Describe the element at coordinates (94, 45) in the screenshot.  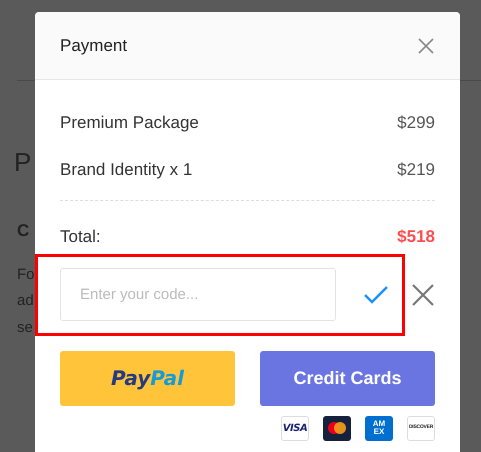
I see `modal-title: Payment` at that location.